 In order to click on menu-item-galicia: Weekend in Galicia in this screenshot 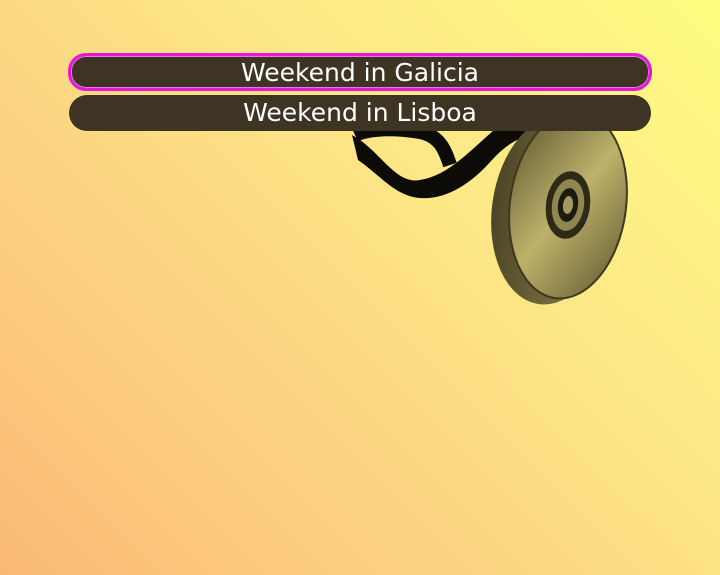, I will do `click(360, 72)`.